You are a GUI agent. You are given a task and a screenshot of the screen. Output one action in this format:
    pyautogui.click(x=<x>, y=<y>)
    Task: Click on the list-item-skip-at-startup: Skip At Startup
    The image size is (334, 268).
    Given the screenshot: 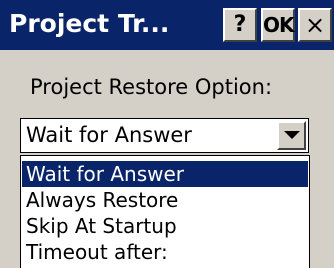 What is the action you would take?
    pyautogui.click(x=165, y=226)
    